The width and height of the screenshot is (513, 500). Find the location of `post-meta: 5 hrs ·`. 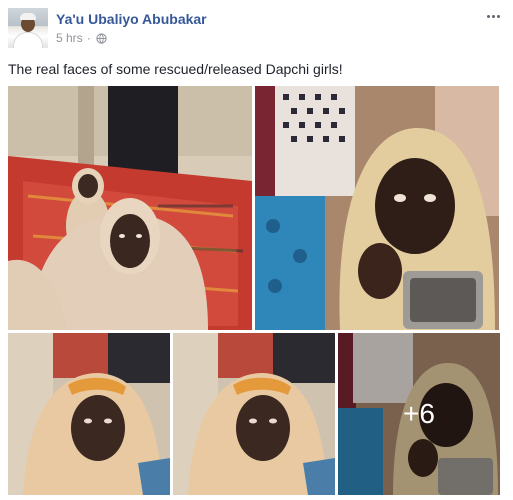

post-meta: 5 hrs · is located at coordinates (81, 38).